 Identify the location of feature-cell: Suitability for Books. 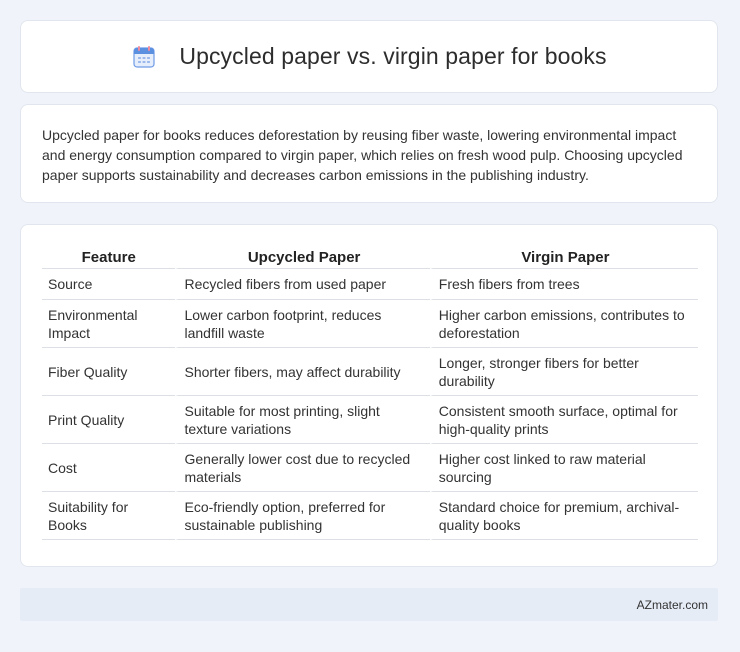
(109, 516).